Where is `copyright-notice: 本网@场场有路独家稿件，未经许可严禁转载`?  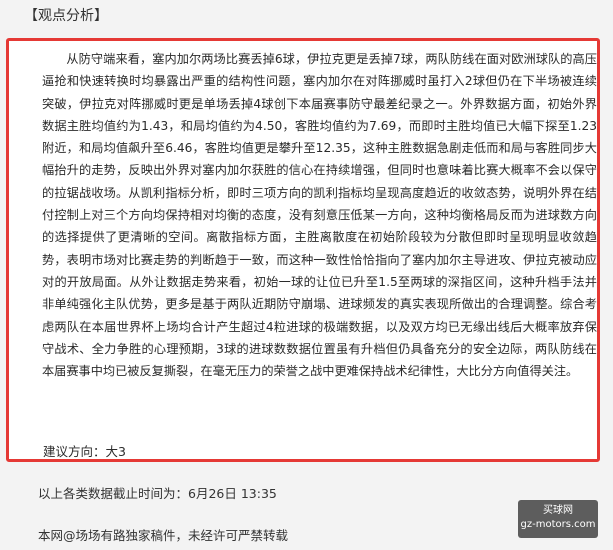
copyright-notice: 本网@场场有路独家稿件，未经许可严禁转载 is located at coordinates (163, 535).